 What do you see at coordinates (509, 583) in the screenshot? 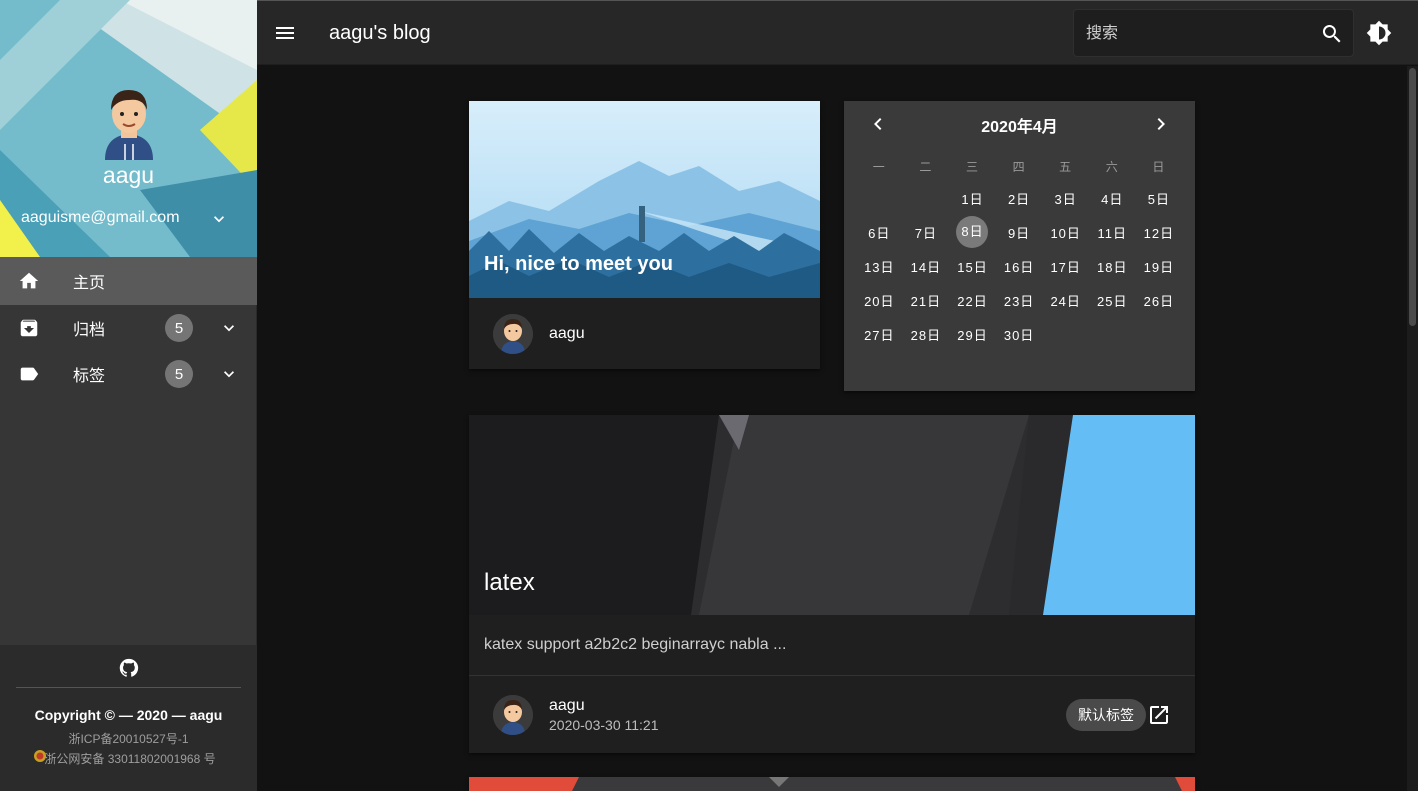
I see `post-title: latex` at bounding box center [509, 583].